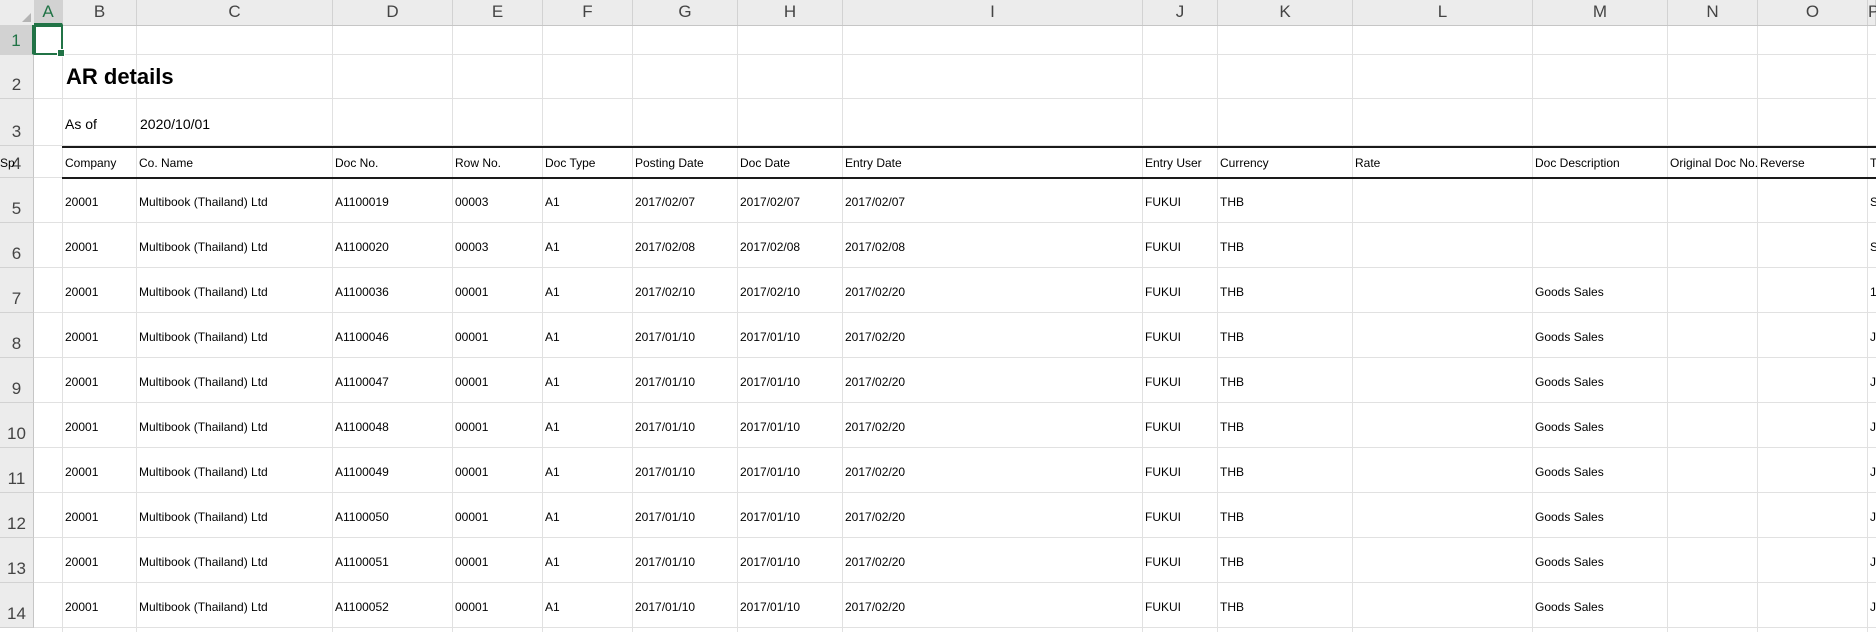  What do you see at coordinates (17, 560) in the screenshot?
I see `row-header-13: 13` at bounding box center [17, 560].